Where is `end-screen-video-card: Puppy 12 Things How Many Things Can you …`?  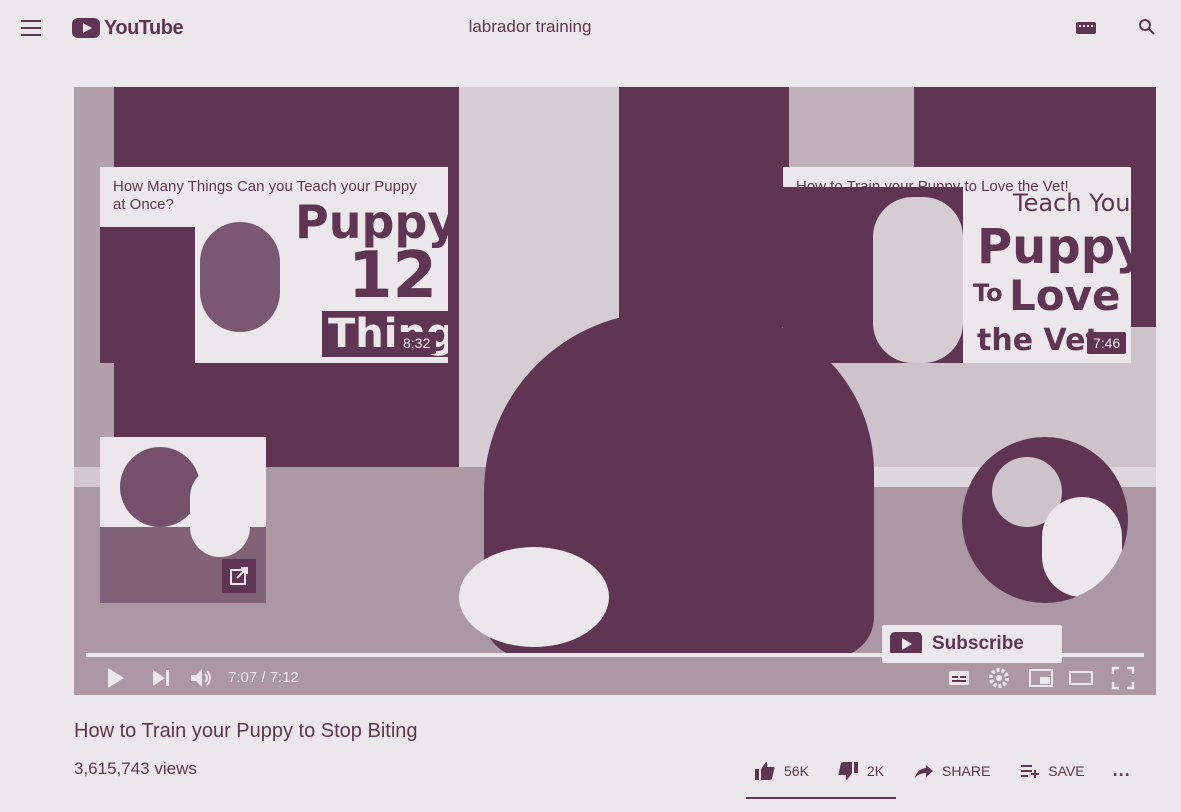 end-screen-video-card: Puppy 12 Things How Many Things Can you … is located at coordinates (274, 265).